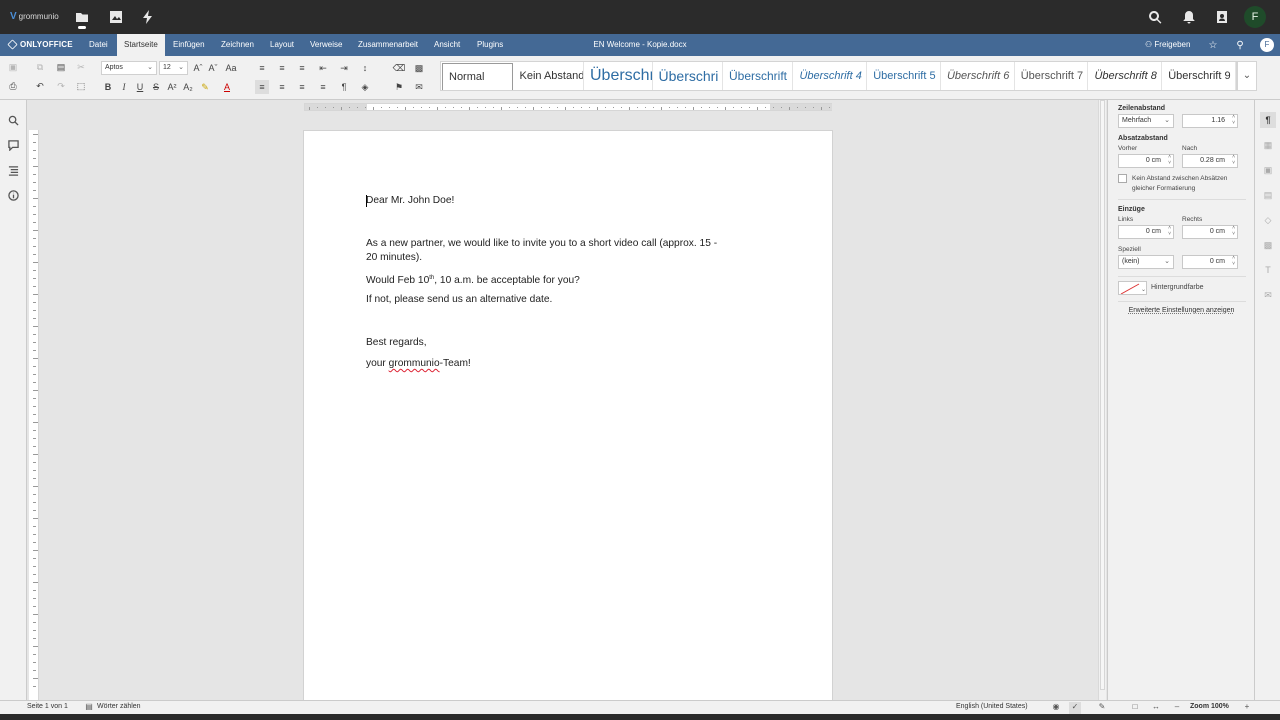 The image size is (1280, 720). I want to click on italic-icon: I, so click(124, 87).